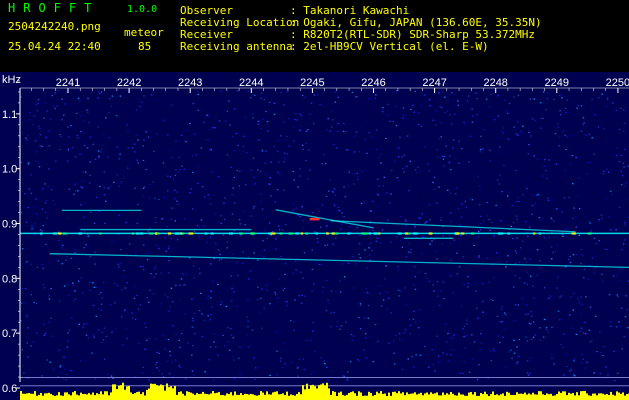  Describe the element at coordinates (495, 83) in the screenshot. I see `x-tick-label: 2248` at that location.